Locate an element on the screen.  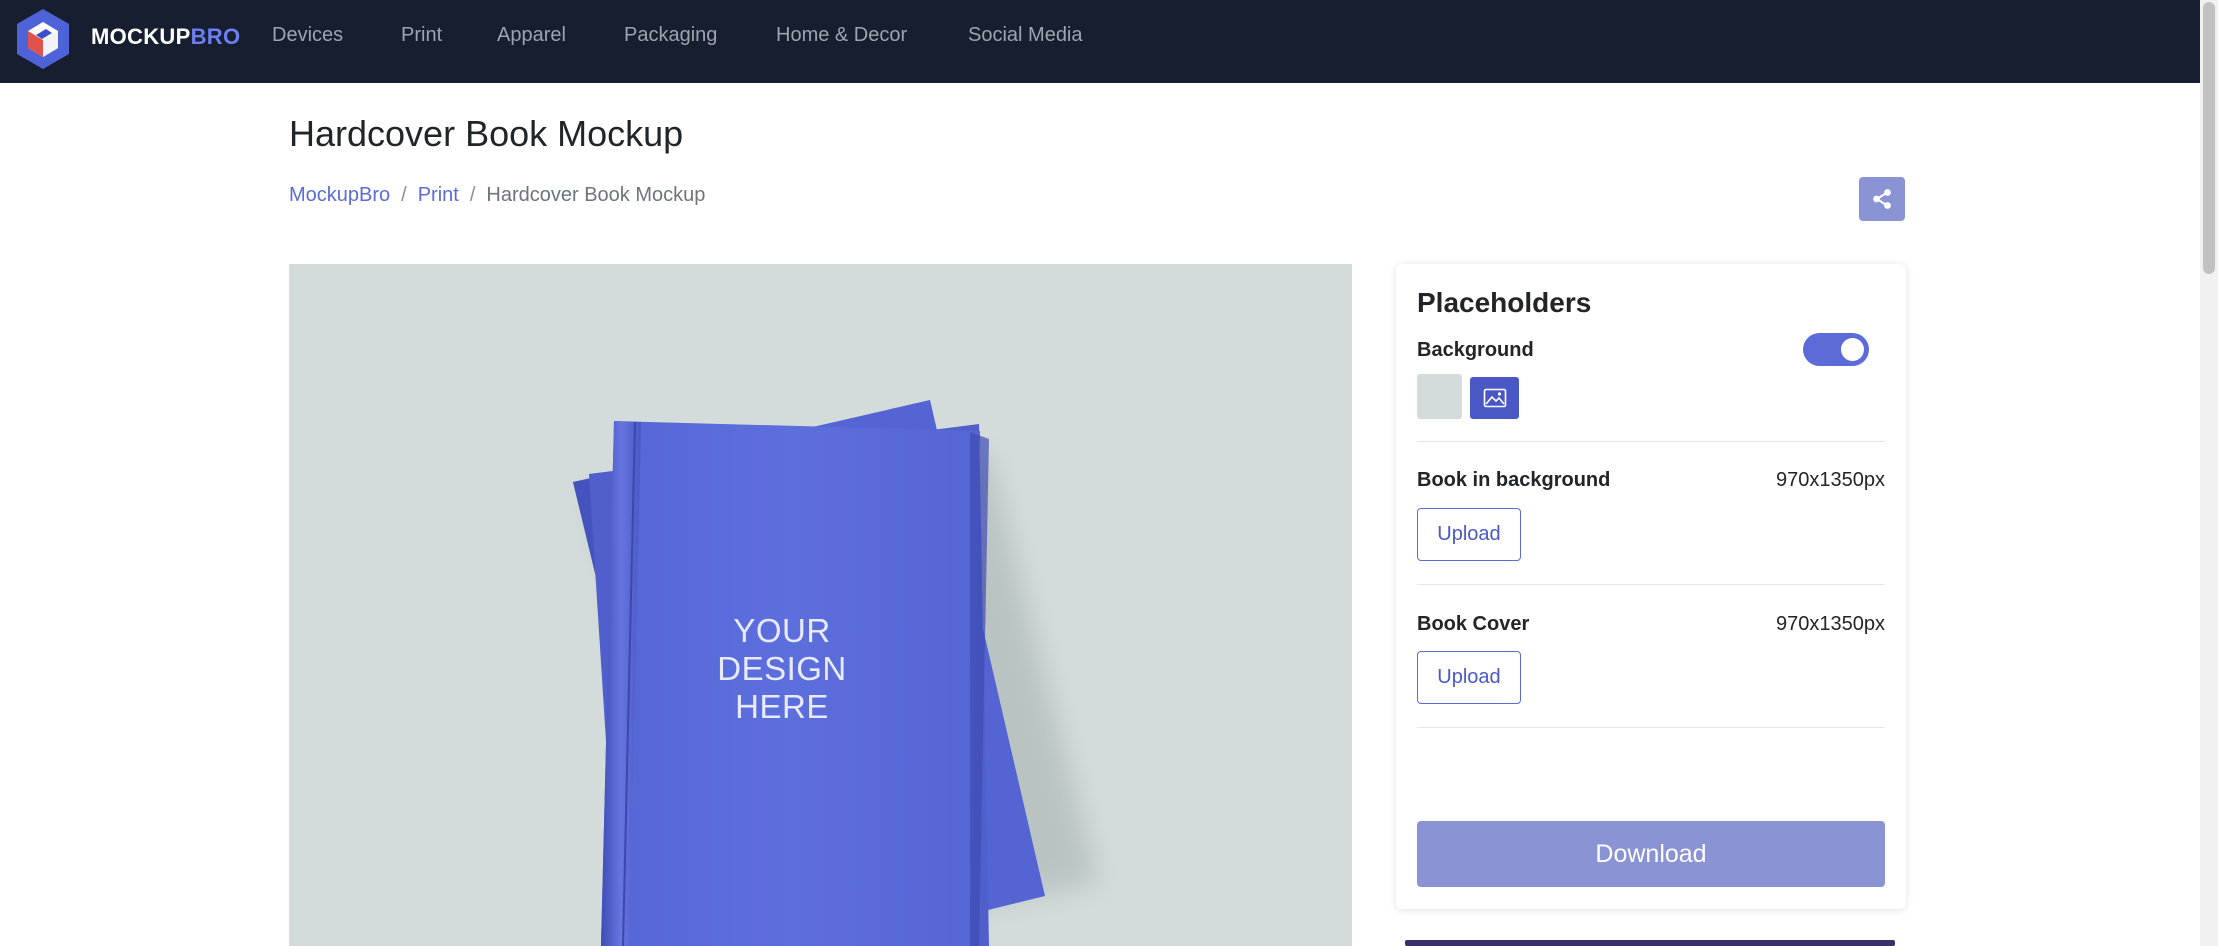
nav-link-apparel: Apparel is located at coordinates (531, 35).